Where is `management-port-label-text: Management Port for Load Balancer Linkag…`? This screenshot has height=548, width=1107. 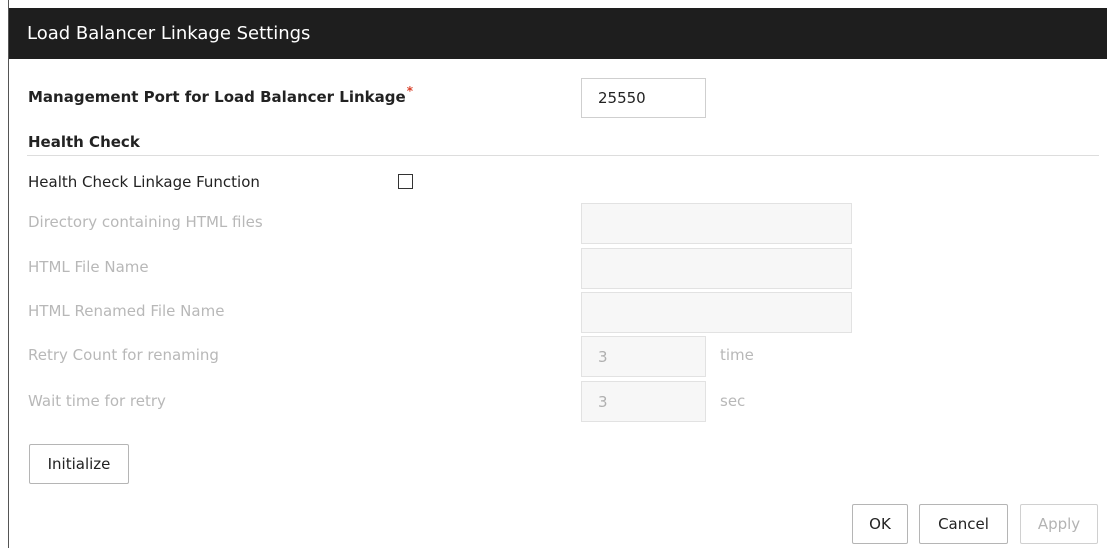 management-port-label-text: Management Port for Load Balancer Linkag… is located at coordinates (217, 97).